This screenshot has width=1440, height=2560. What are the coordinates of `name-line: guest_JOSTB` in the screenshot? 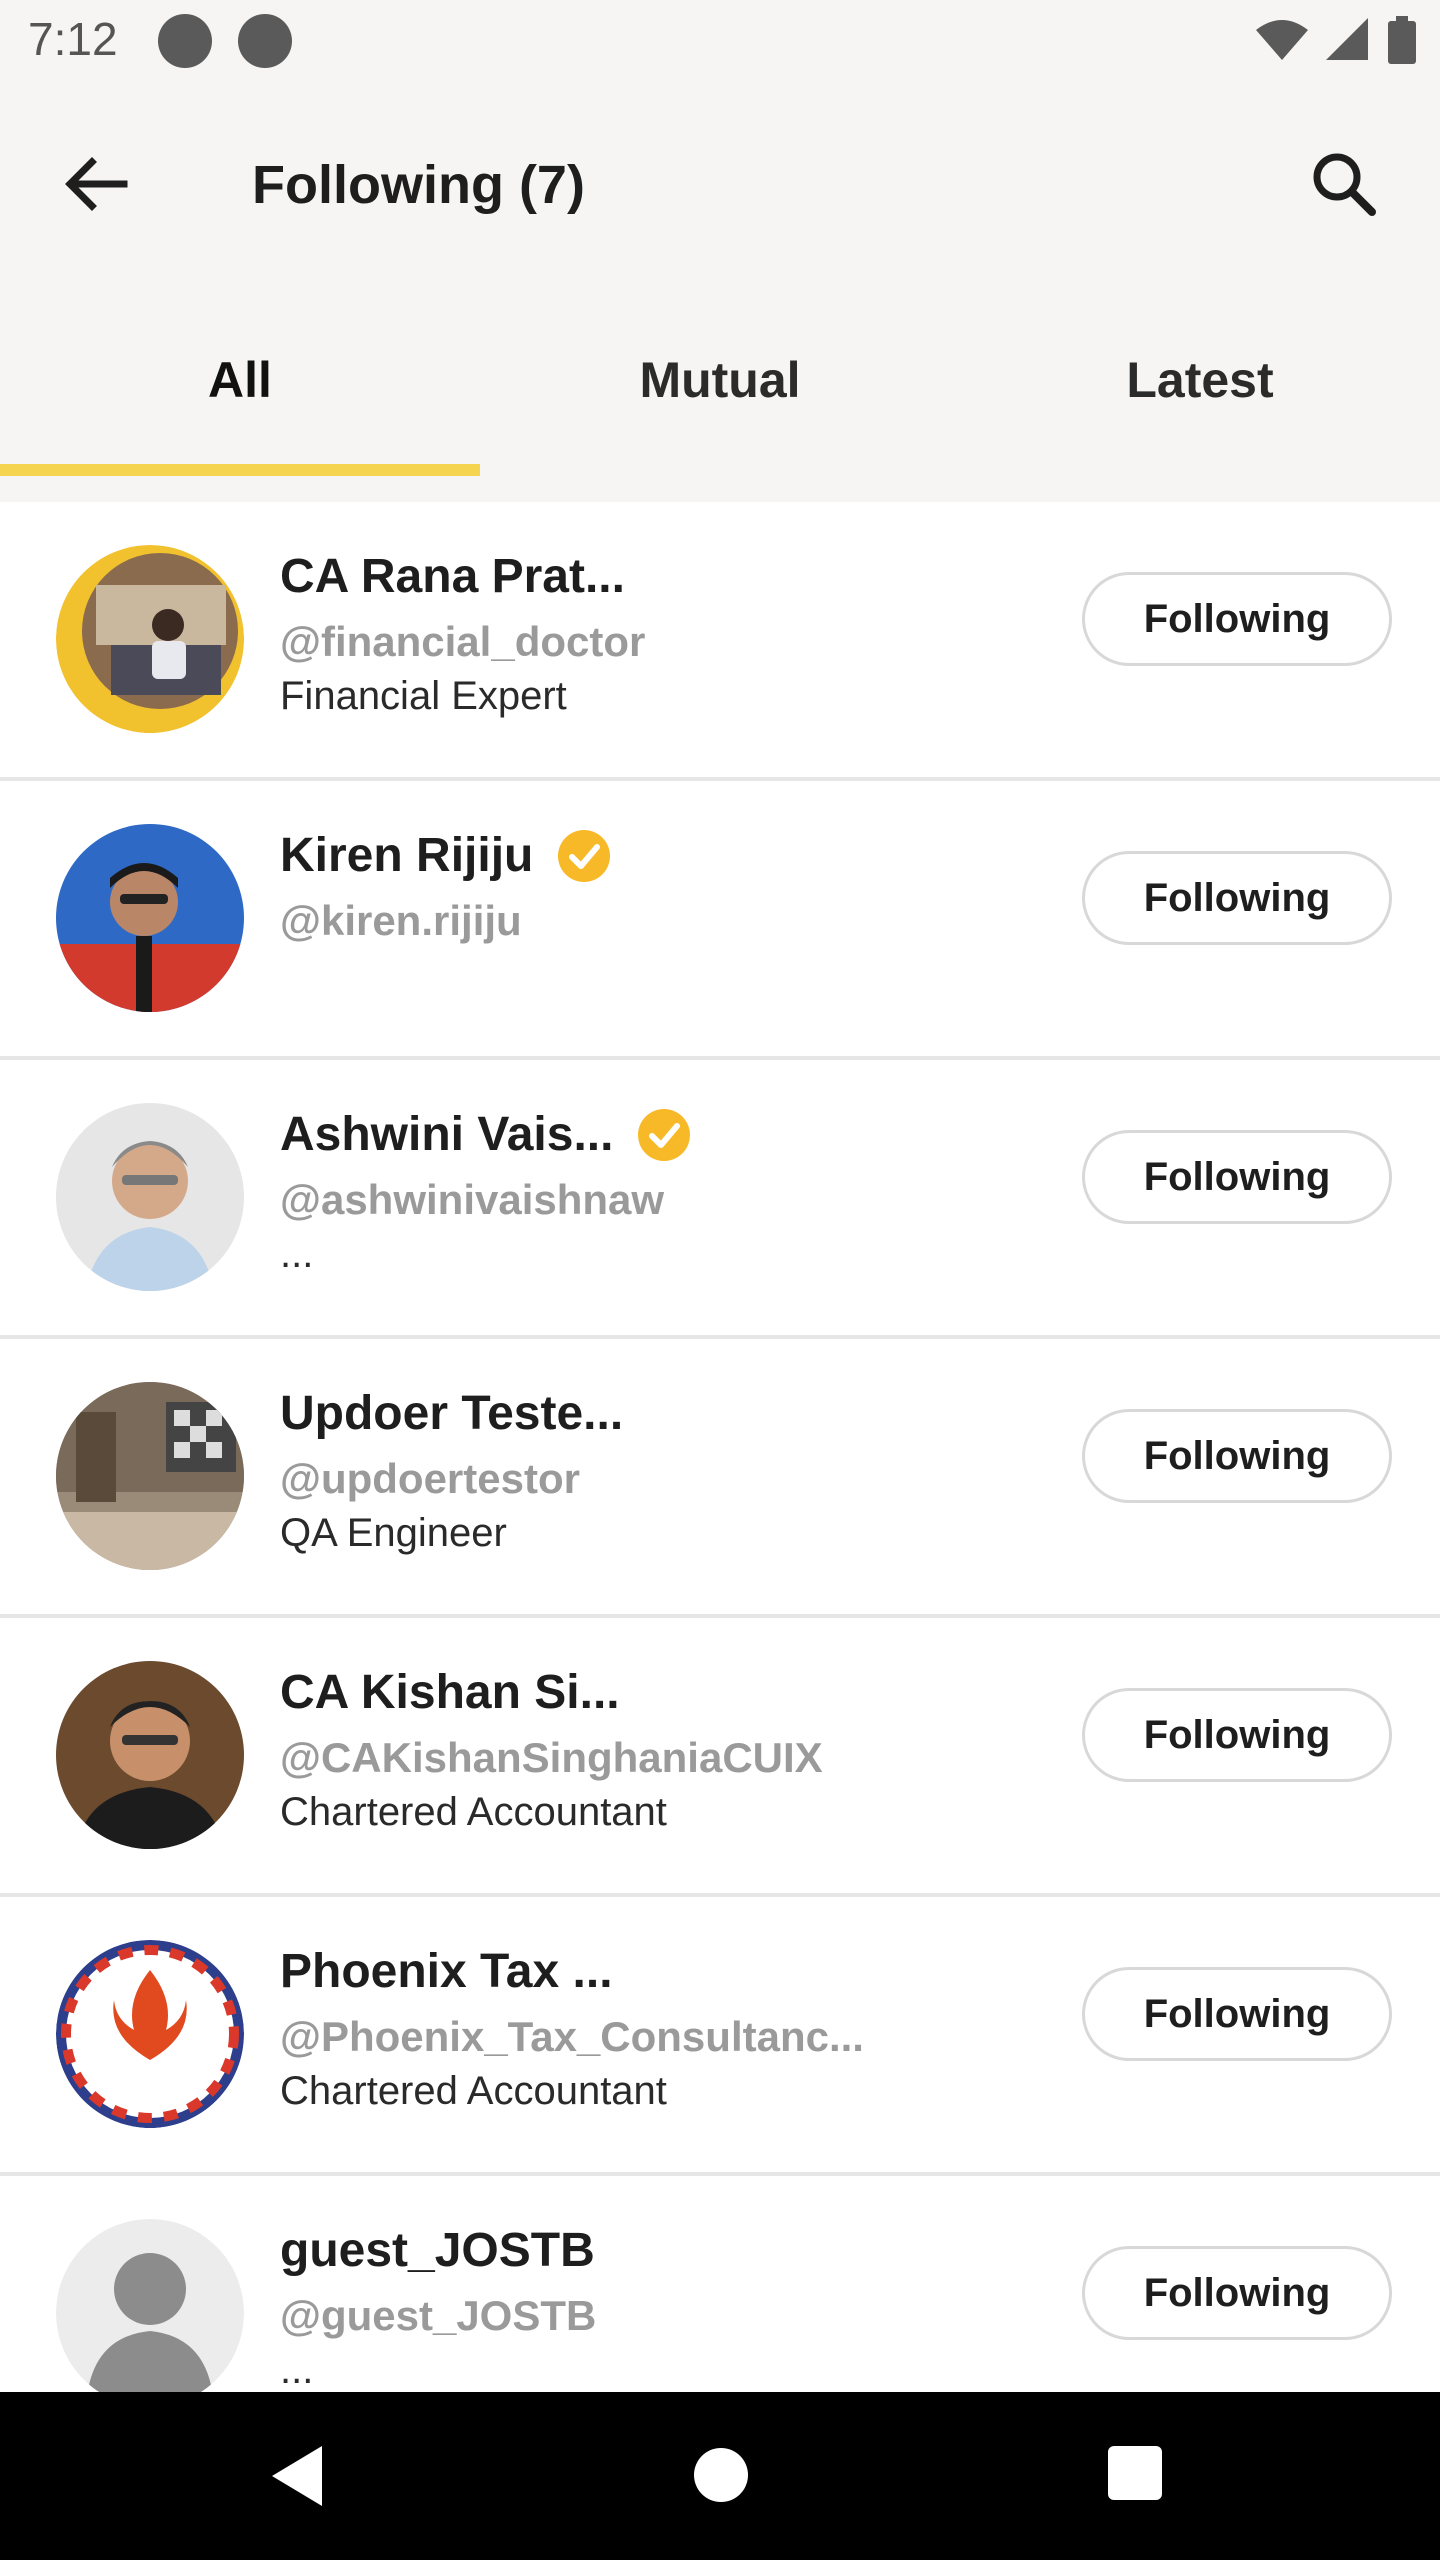 It's located at (437, 2250).